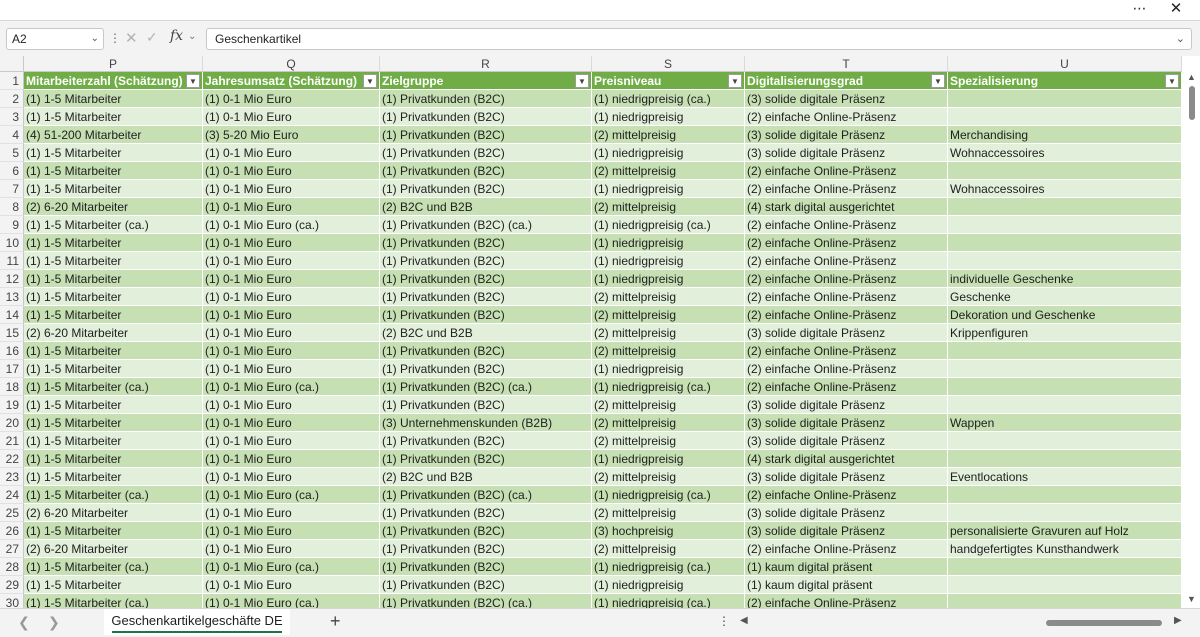  What do you see at coordinates (12, 207) in the screenshot?
I see `row-header: 8` at bounding box center [12, 207].